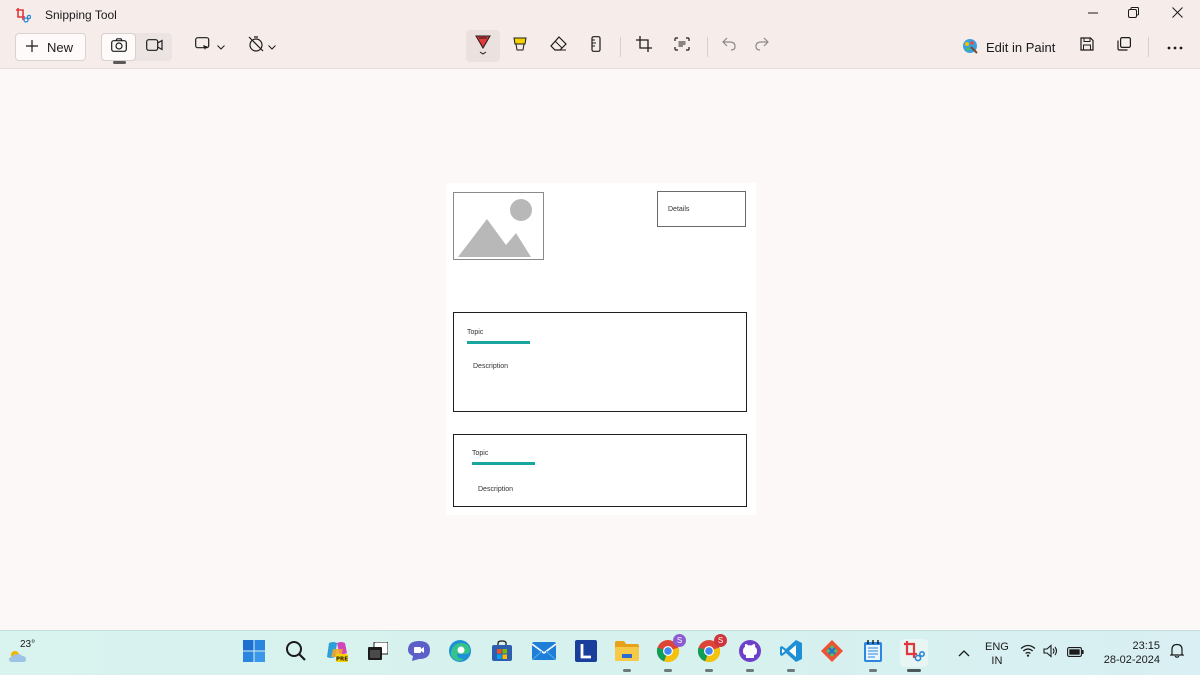  I want to click on capture-mode-toggle, so click(136, 48).